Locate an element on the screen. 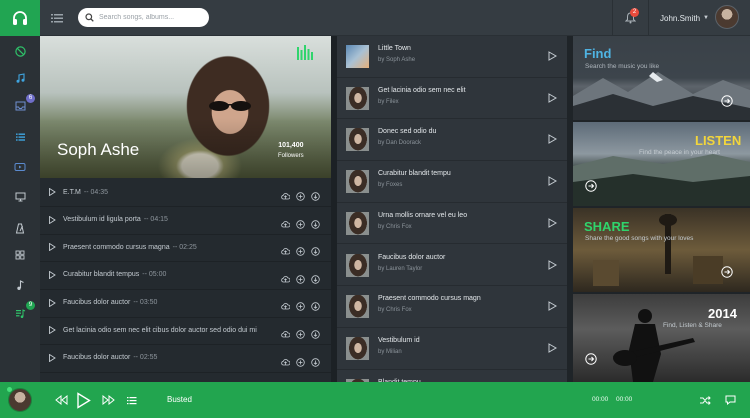 The image size is (750, 418). player-avatar is located at coordinates (20, 400).